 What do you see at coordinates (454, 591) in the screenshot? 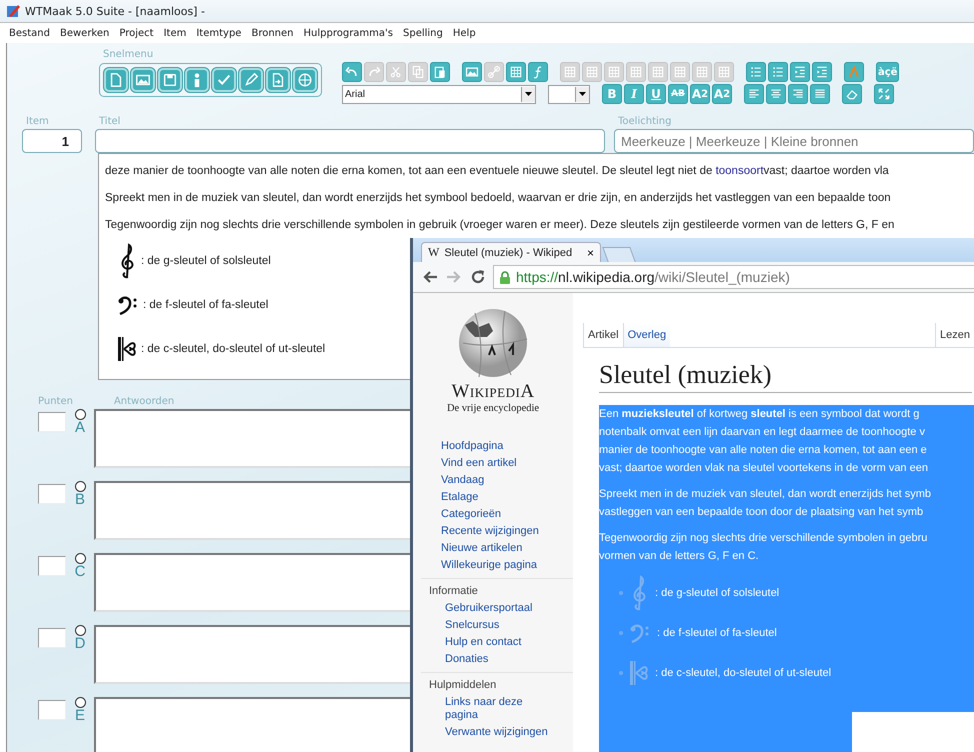
I see `nav-heading: Informatie` at bounding box center [454, 591].